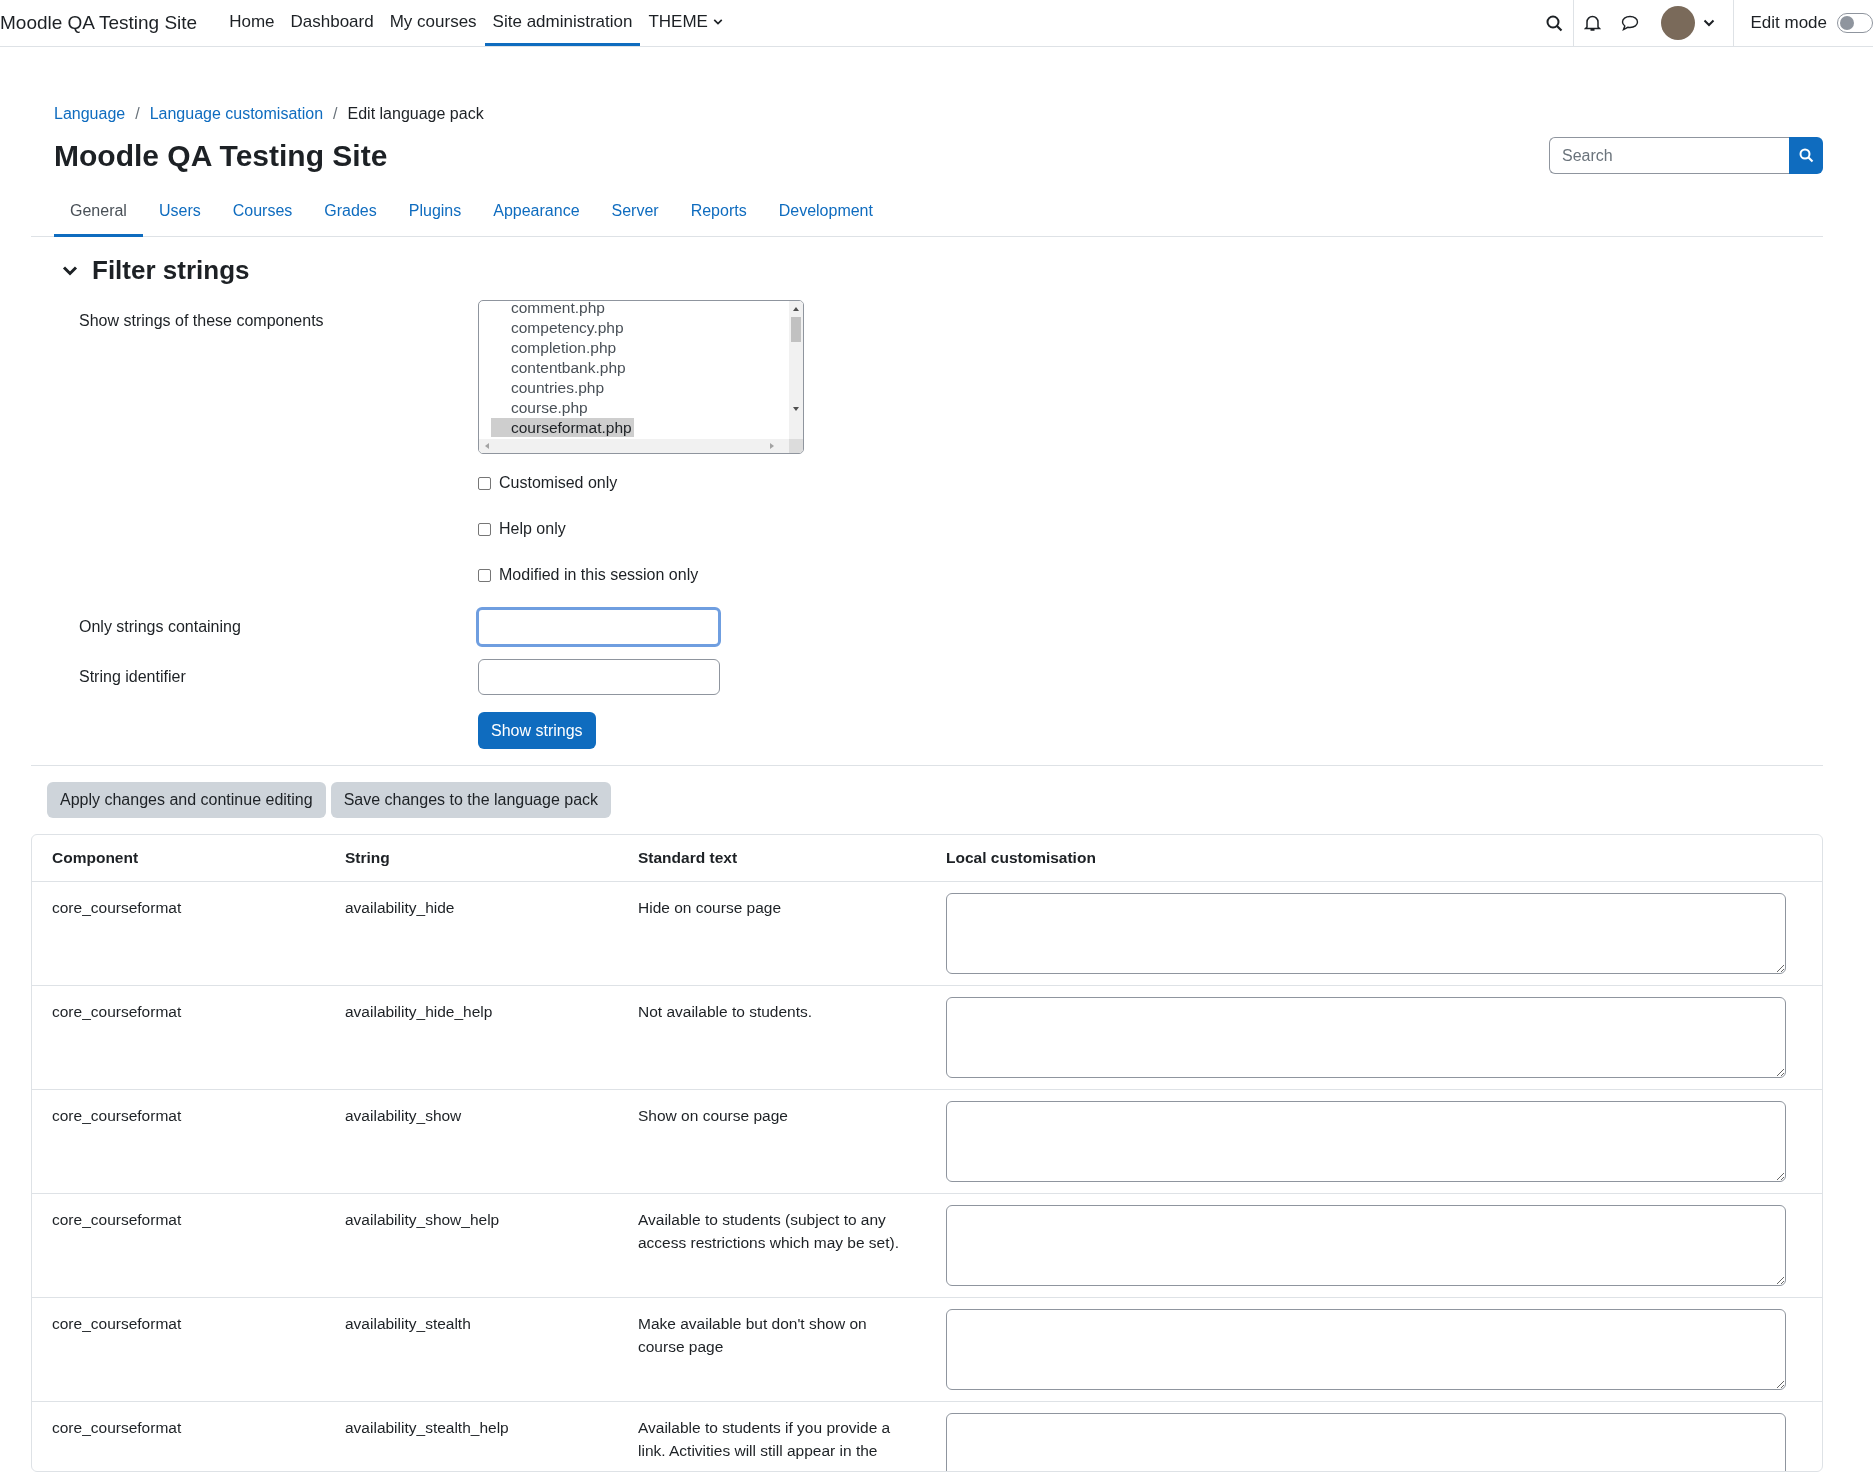 The image size is (1873, 1473). What do you see at coordinates (427, 1428) in the screenshot?
I see `table-cell-text: availability_stealth_help` at bounding box center [427, 1428].